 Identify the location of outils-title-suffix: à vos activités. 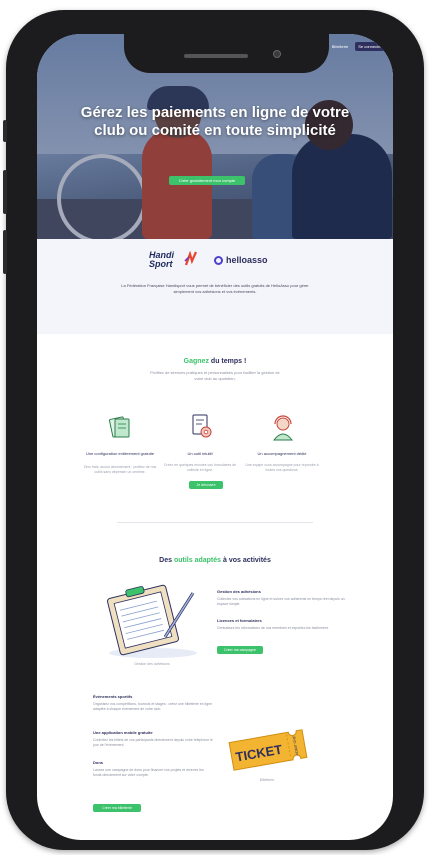
(246, 560).